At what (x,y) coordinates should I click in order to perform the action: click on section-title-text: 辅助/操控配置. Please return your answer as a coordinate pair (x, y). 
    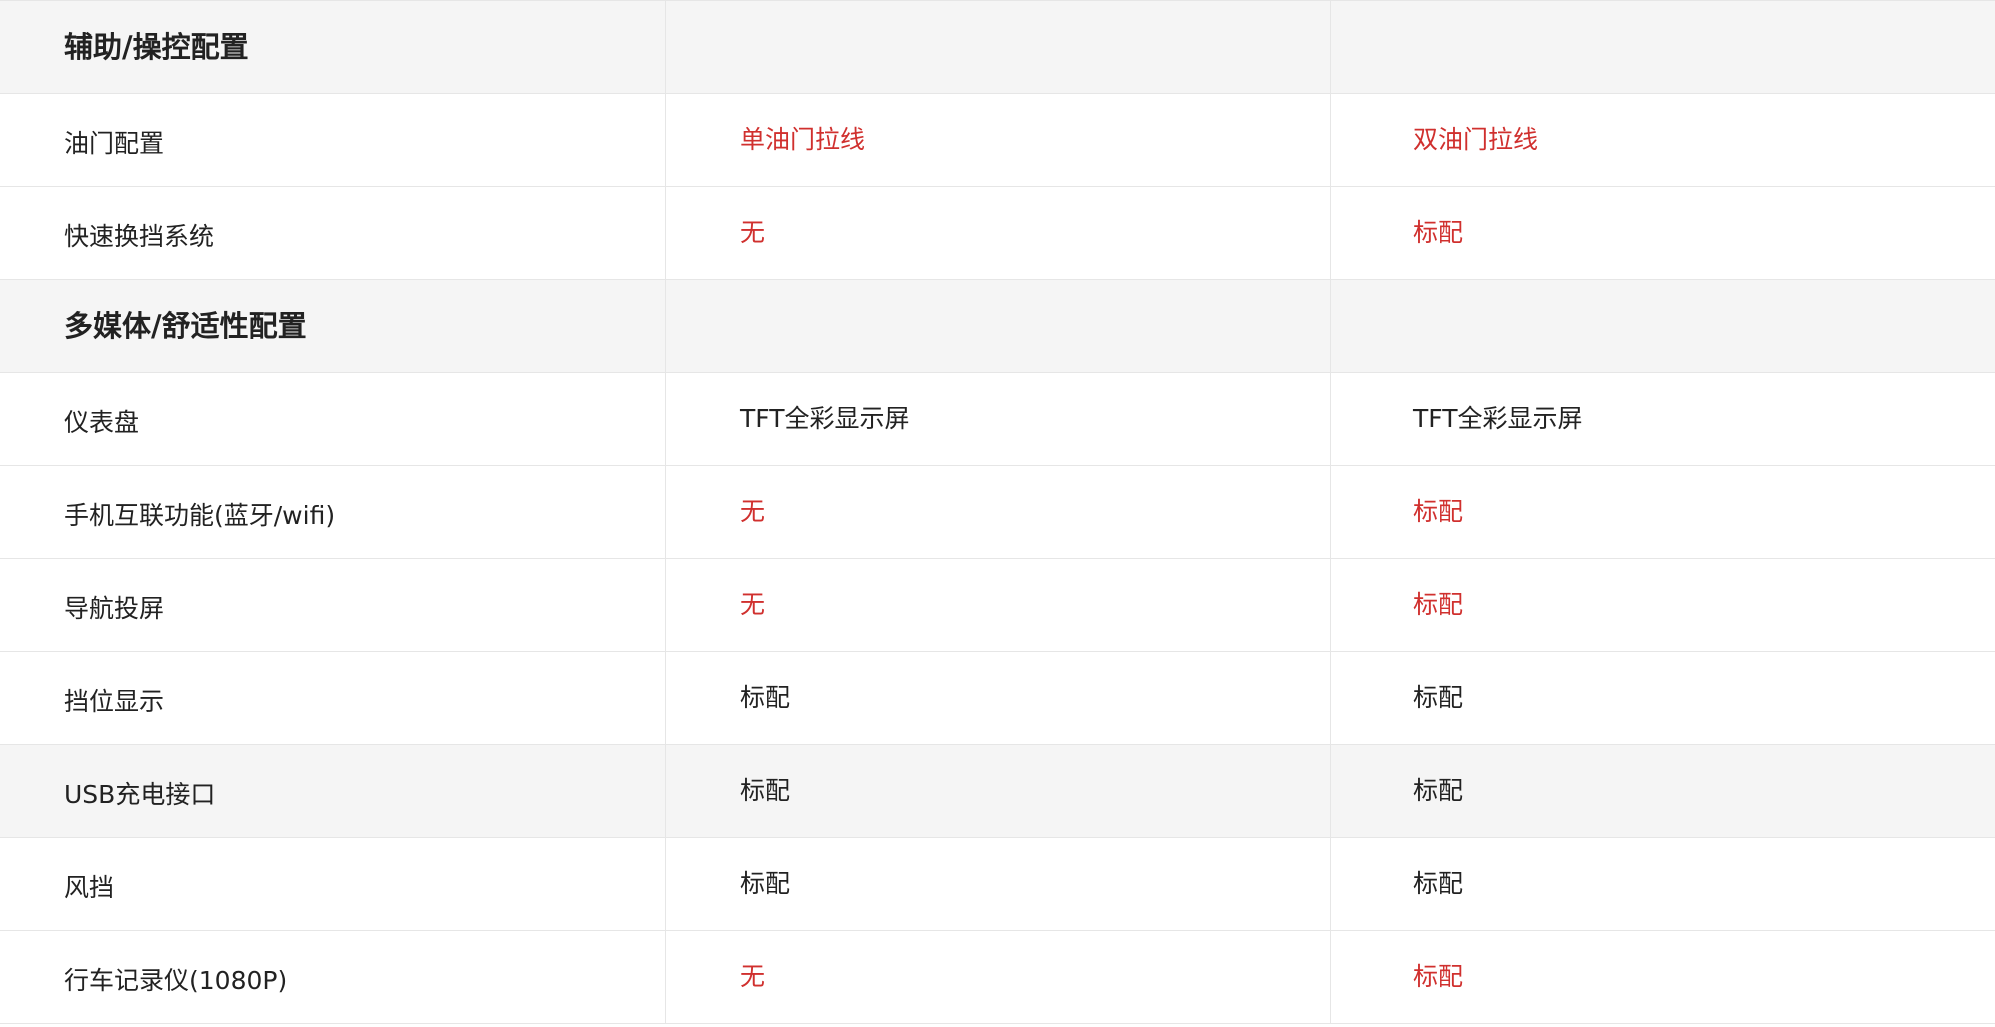
    Looking at the image, I should click on (156, 46).